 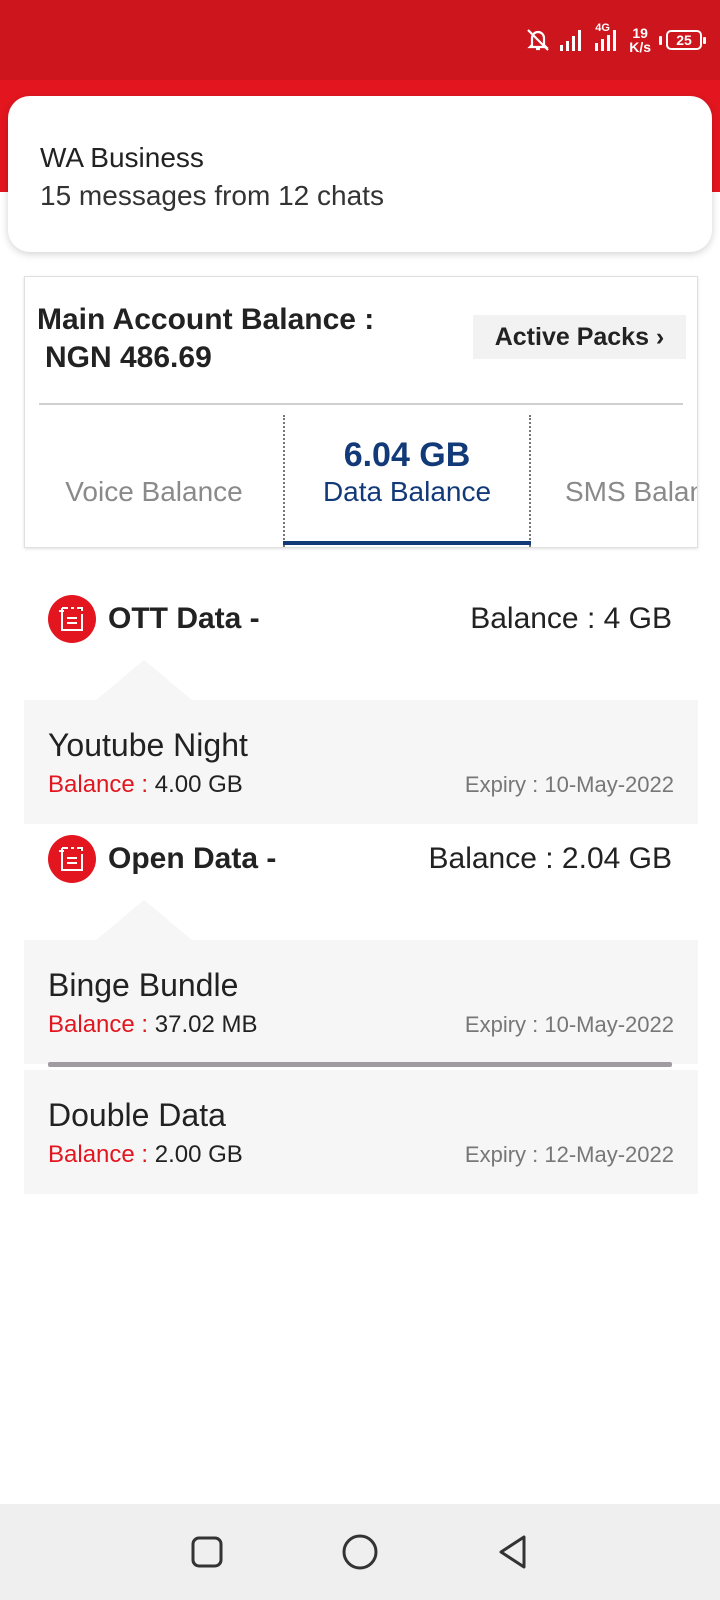 I want to click on card-divider, so click(x=361, y=404).